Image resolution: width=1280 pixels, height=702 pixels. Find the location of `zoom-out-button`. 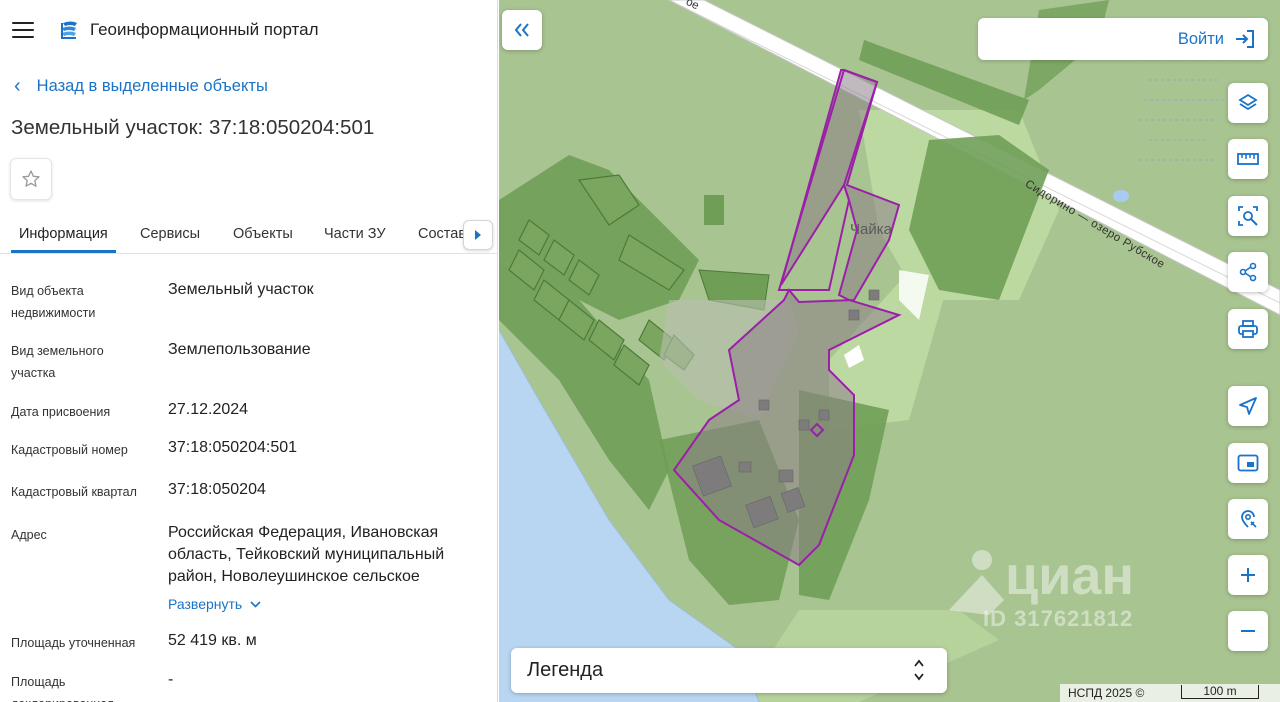

zoom-out-button is located at coordinates (1248, 631).